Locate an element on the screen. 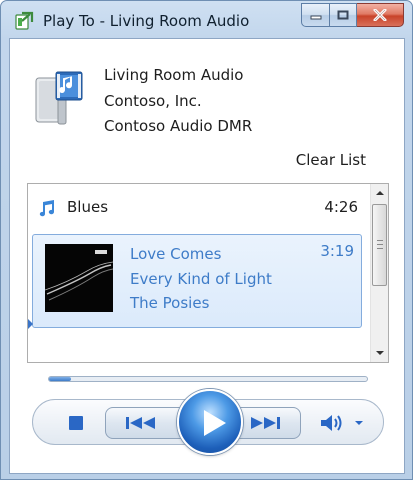 The height and width of the screenshot is (480, 413). scroll-up-arrow-icon is located at coordinates (379, 193).